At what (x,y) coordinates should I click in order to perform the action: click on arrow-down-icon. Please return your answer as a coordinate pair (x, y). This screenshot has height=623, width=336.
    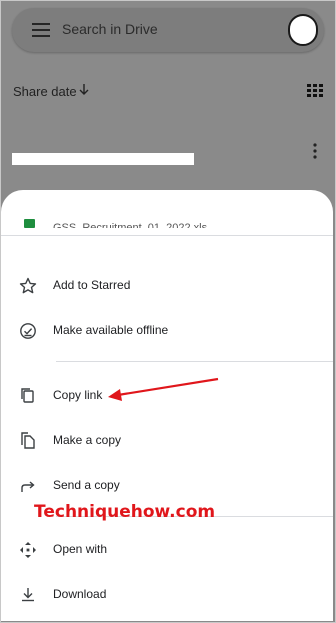
    Looking at the image, I should click on (84, 89).